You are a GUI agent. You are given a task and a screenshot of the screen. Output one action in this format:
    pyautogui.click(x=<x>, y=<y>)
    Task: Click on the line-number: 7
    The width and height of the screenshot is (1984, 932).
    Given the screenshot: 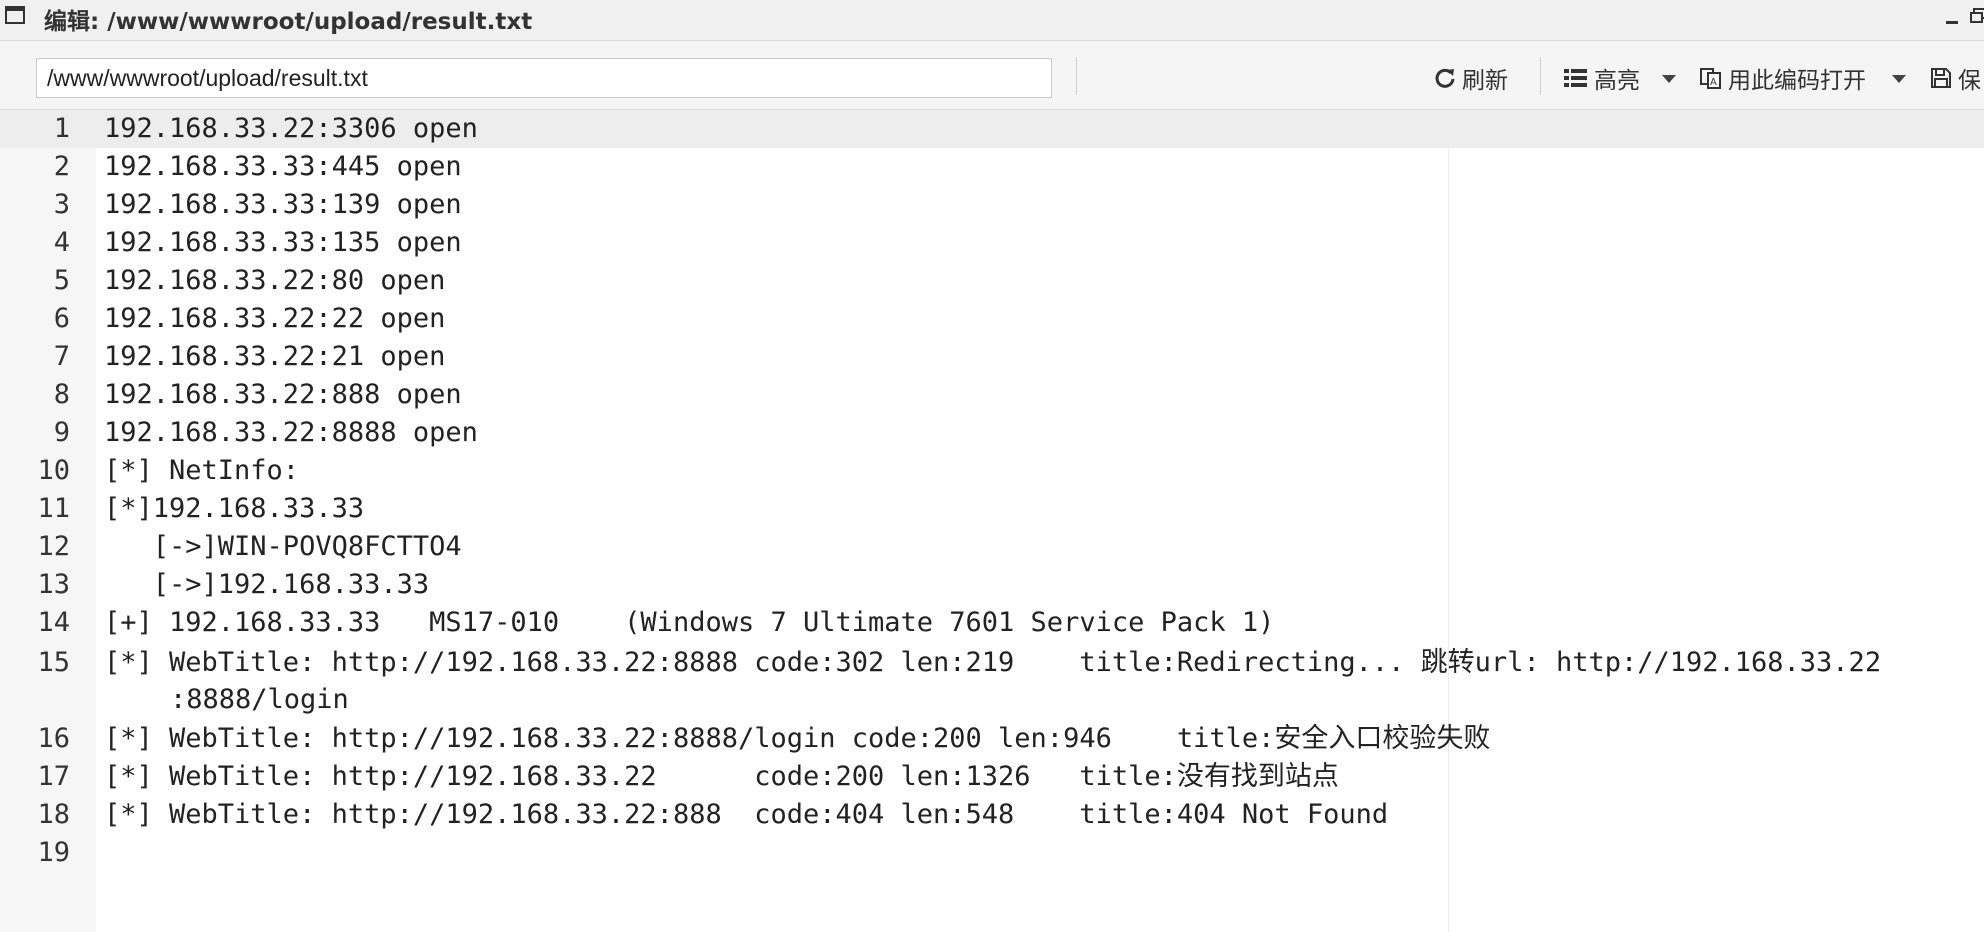 What is the action you would take?
    pyautogui.click(x=61, y=356)
    